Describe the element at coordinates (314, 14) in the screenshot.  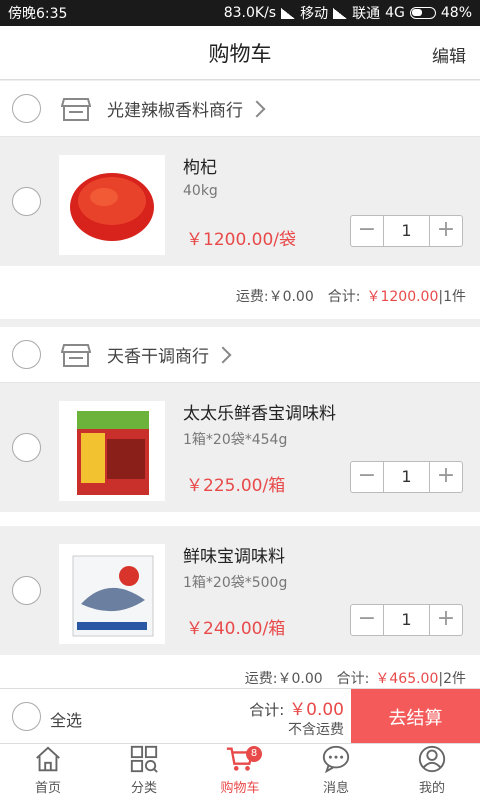
I see `carrier-1: 移动` at that location.